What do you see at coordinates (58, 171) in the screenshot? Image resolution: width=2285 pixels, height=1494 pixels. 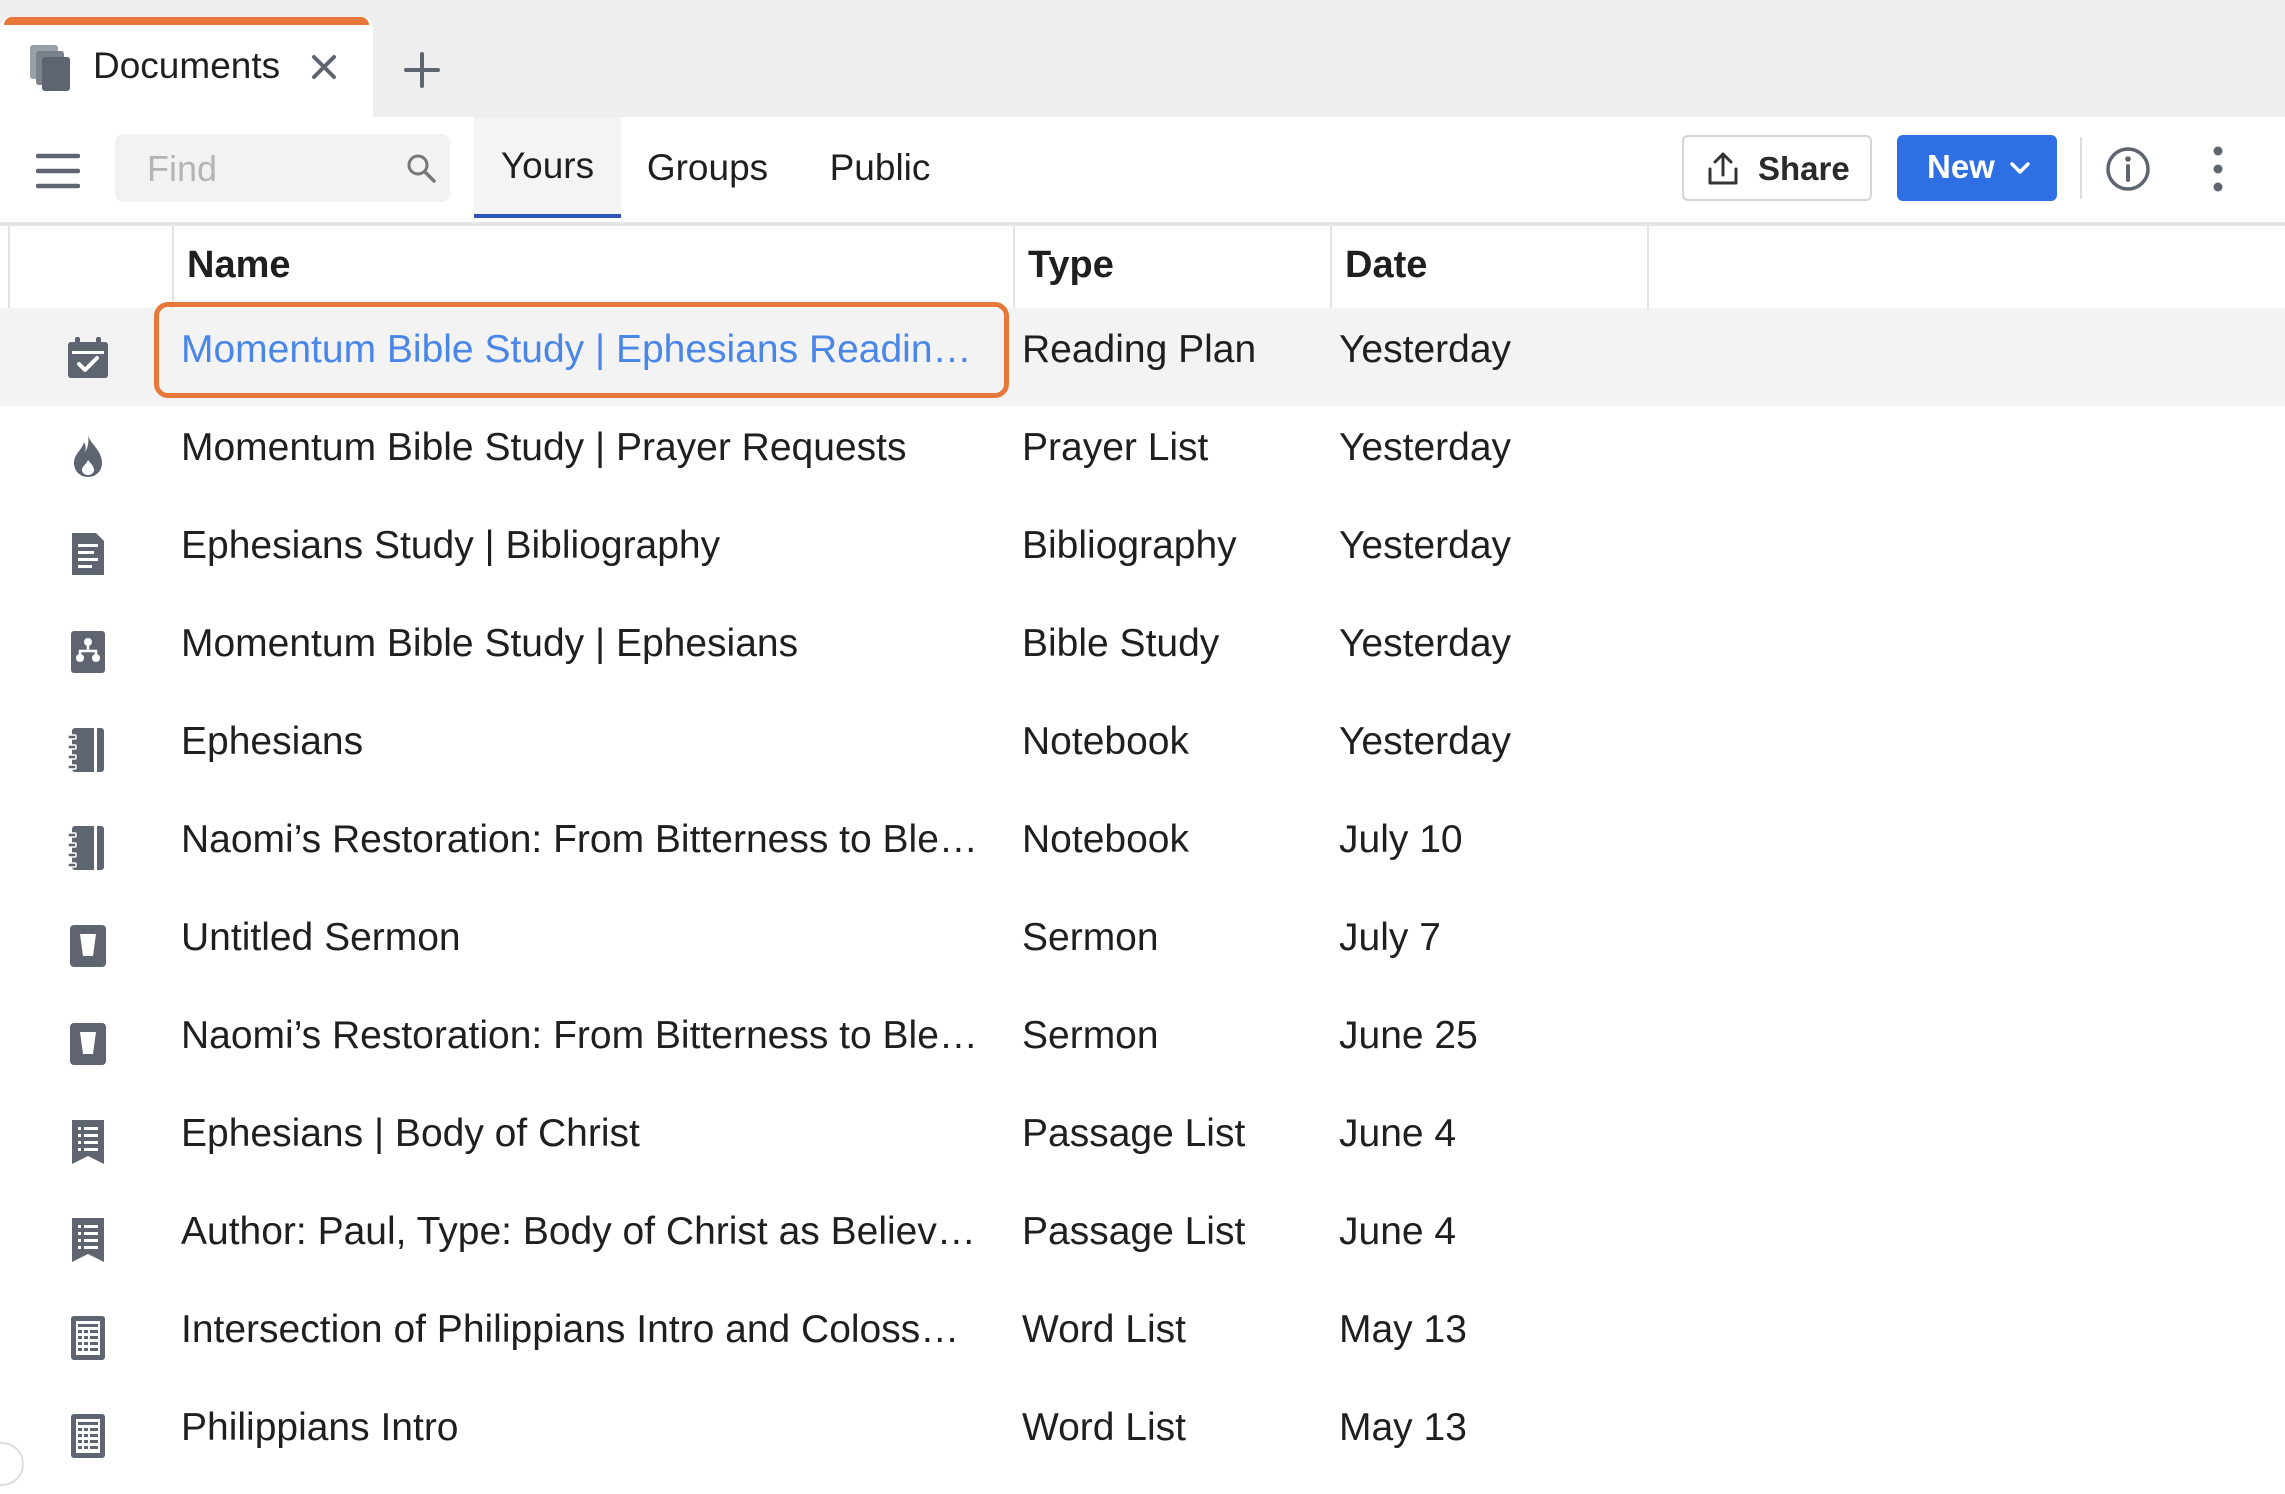 I see `hamburger-menu-icon` at bounding box center [58, 171].